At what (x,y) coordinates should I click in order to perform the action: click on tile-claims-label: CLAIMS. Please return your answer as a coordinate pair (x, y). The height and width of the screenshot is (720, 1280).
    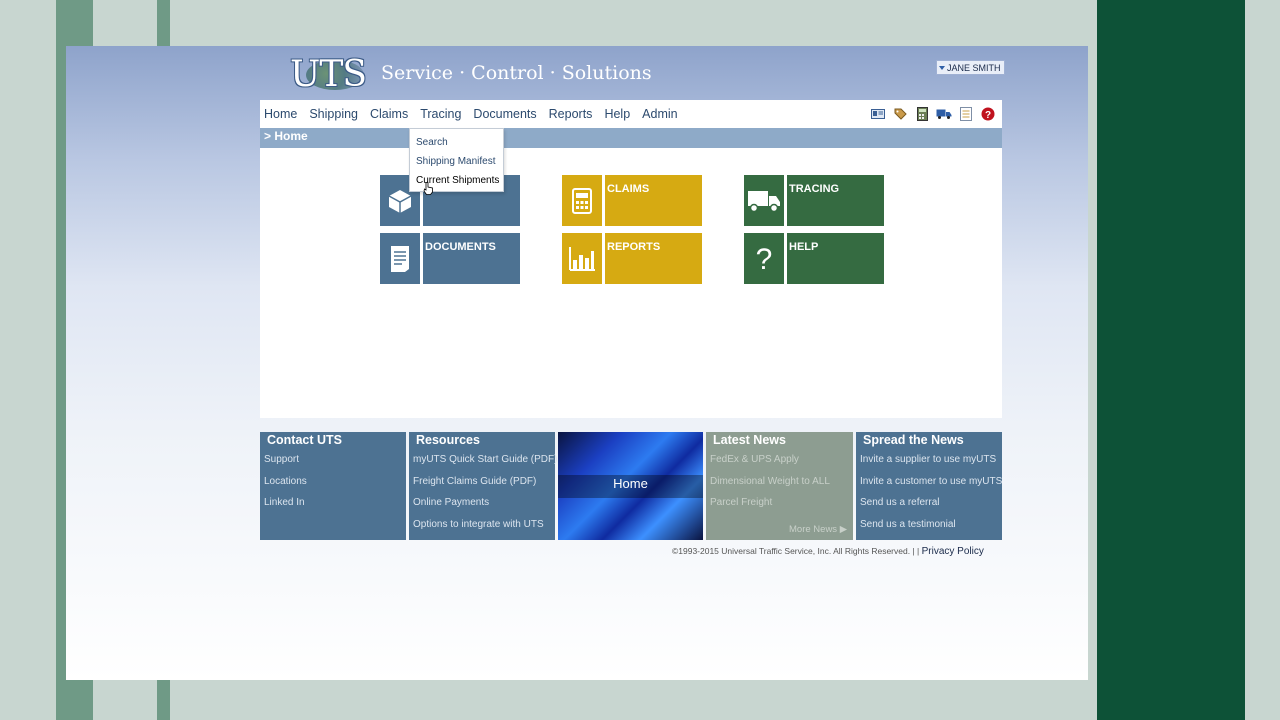
    Looking at the image, I should click on (653, 200).